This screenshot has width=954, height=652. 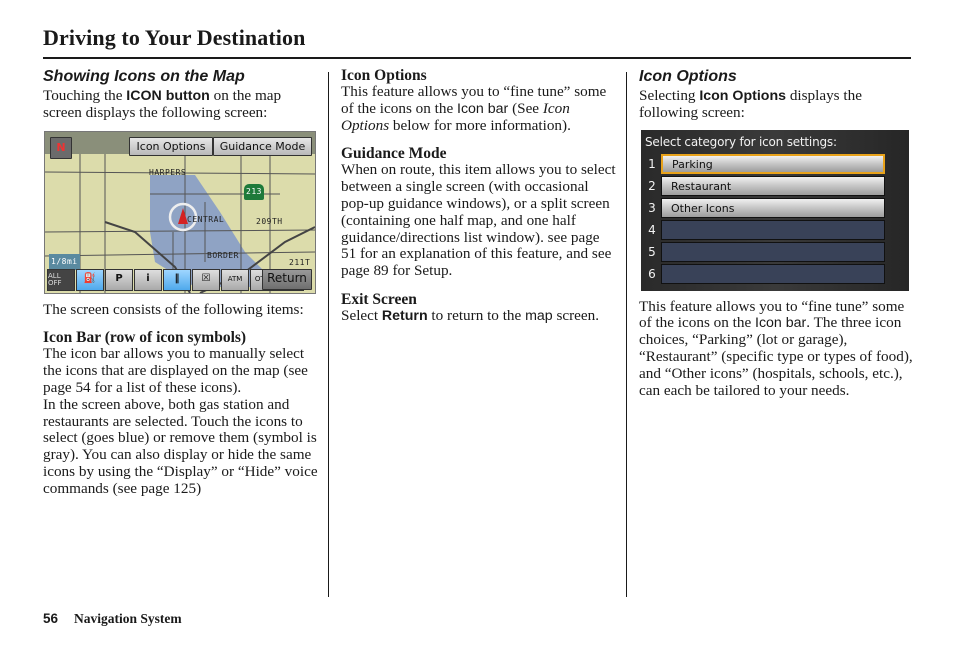 What do you see at coordinates (144, 76) in the screenshot?
I see `section-heading: Showing Icons on the Map` at bounding box center [144, 76].